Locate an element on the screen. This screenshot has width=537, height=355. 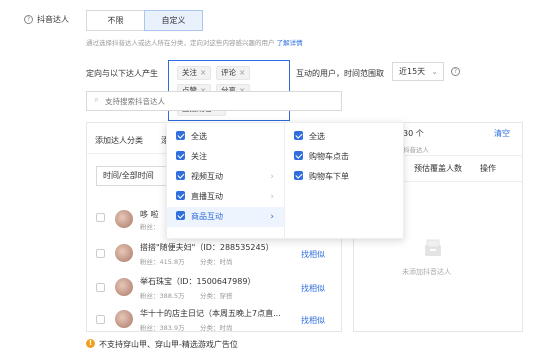
dropdown-col-secondary: 全选 购物车点击 购物车下单 is located at coordinates (344, 157).